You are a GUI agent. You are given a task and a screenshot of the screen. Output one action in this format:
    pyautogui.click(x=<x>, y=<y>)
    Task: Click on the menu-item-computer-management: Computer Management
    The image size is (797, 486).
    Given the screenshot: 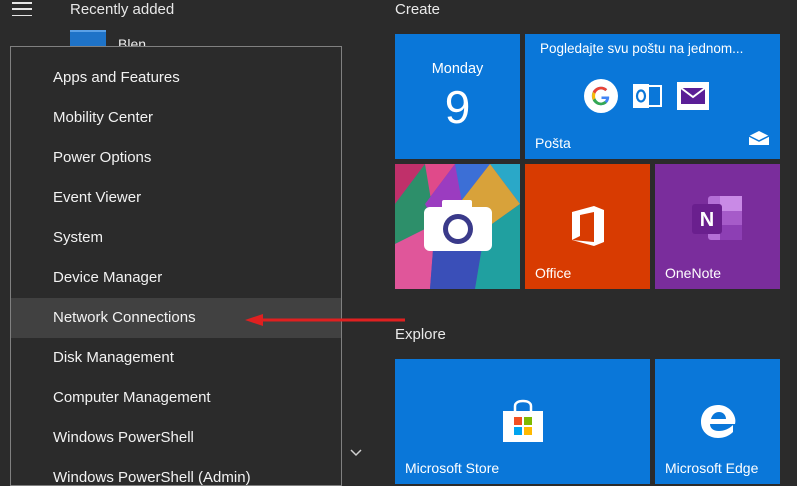 What is the action you would take?
    pyautogui.click(x=176, y=398)
    